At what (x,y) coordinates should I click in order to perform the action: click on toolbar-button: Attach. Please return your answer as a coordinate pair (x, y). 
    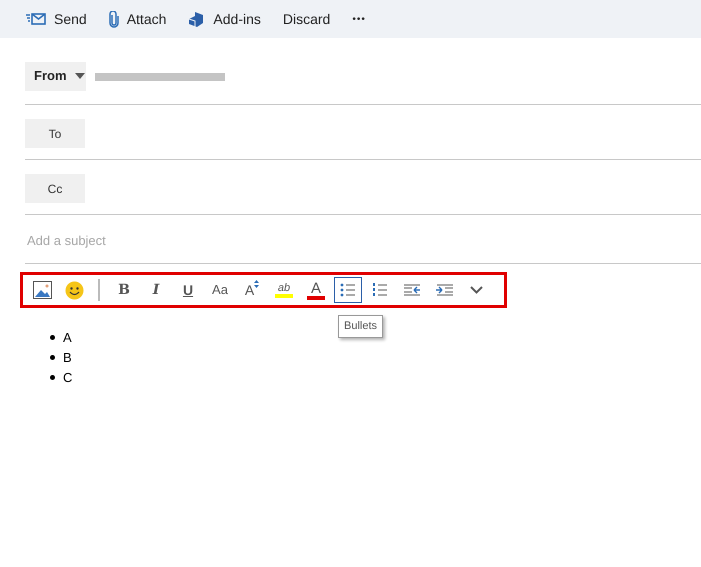
    Looking at the image, I should click on (137, 19).